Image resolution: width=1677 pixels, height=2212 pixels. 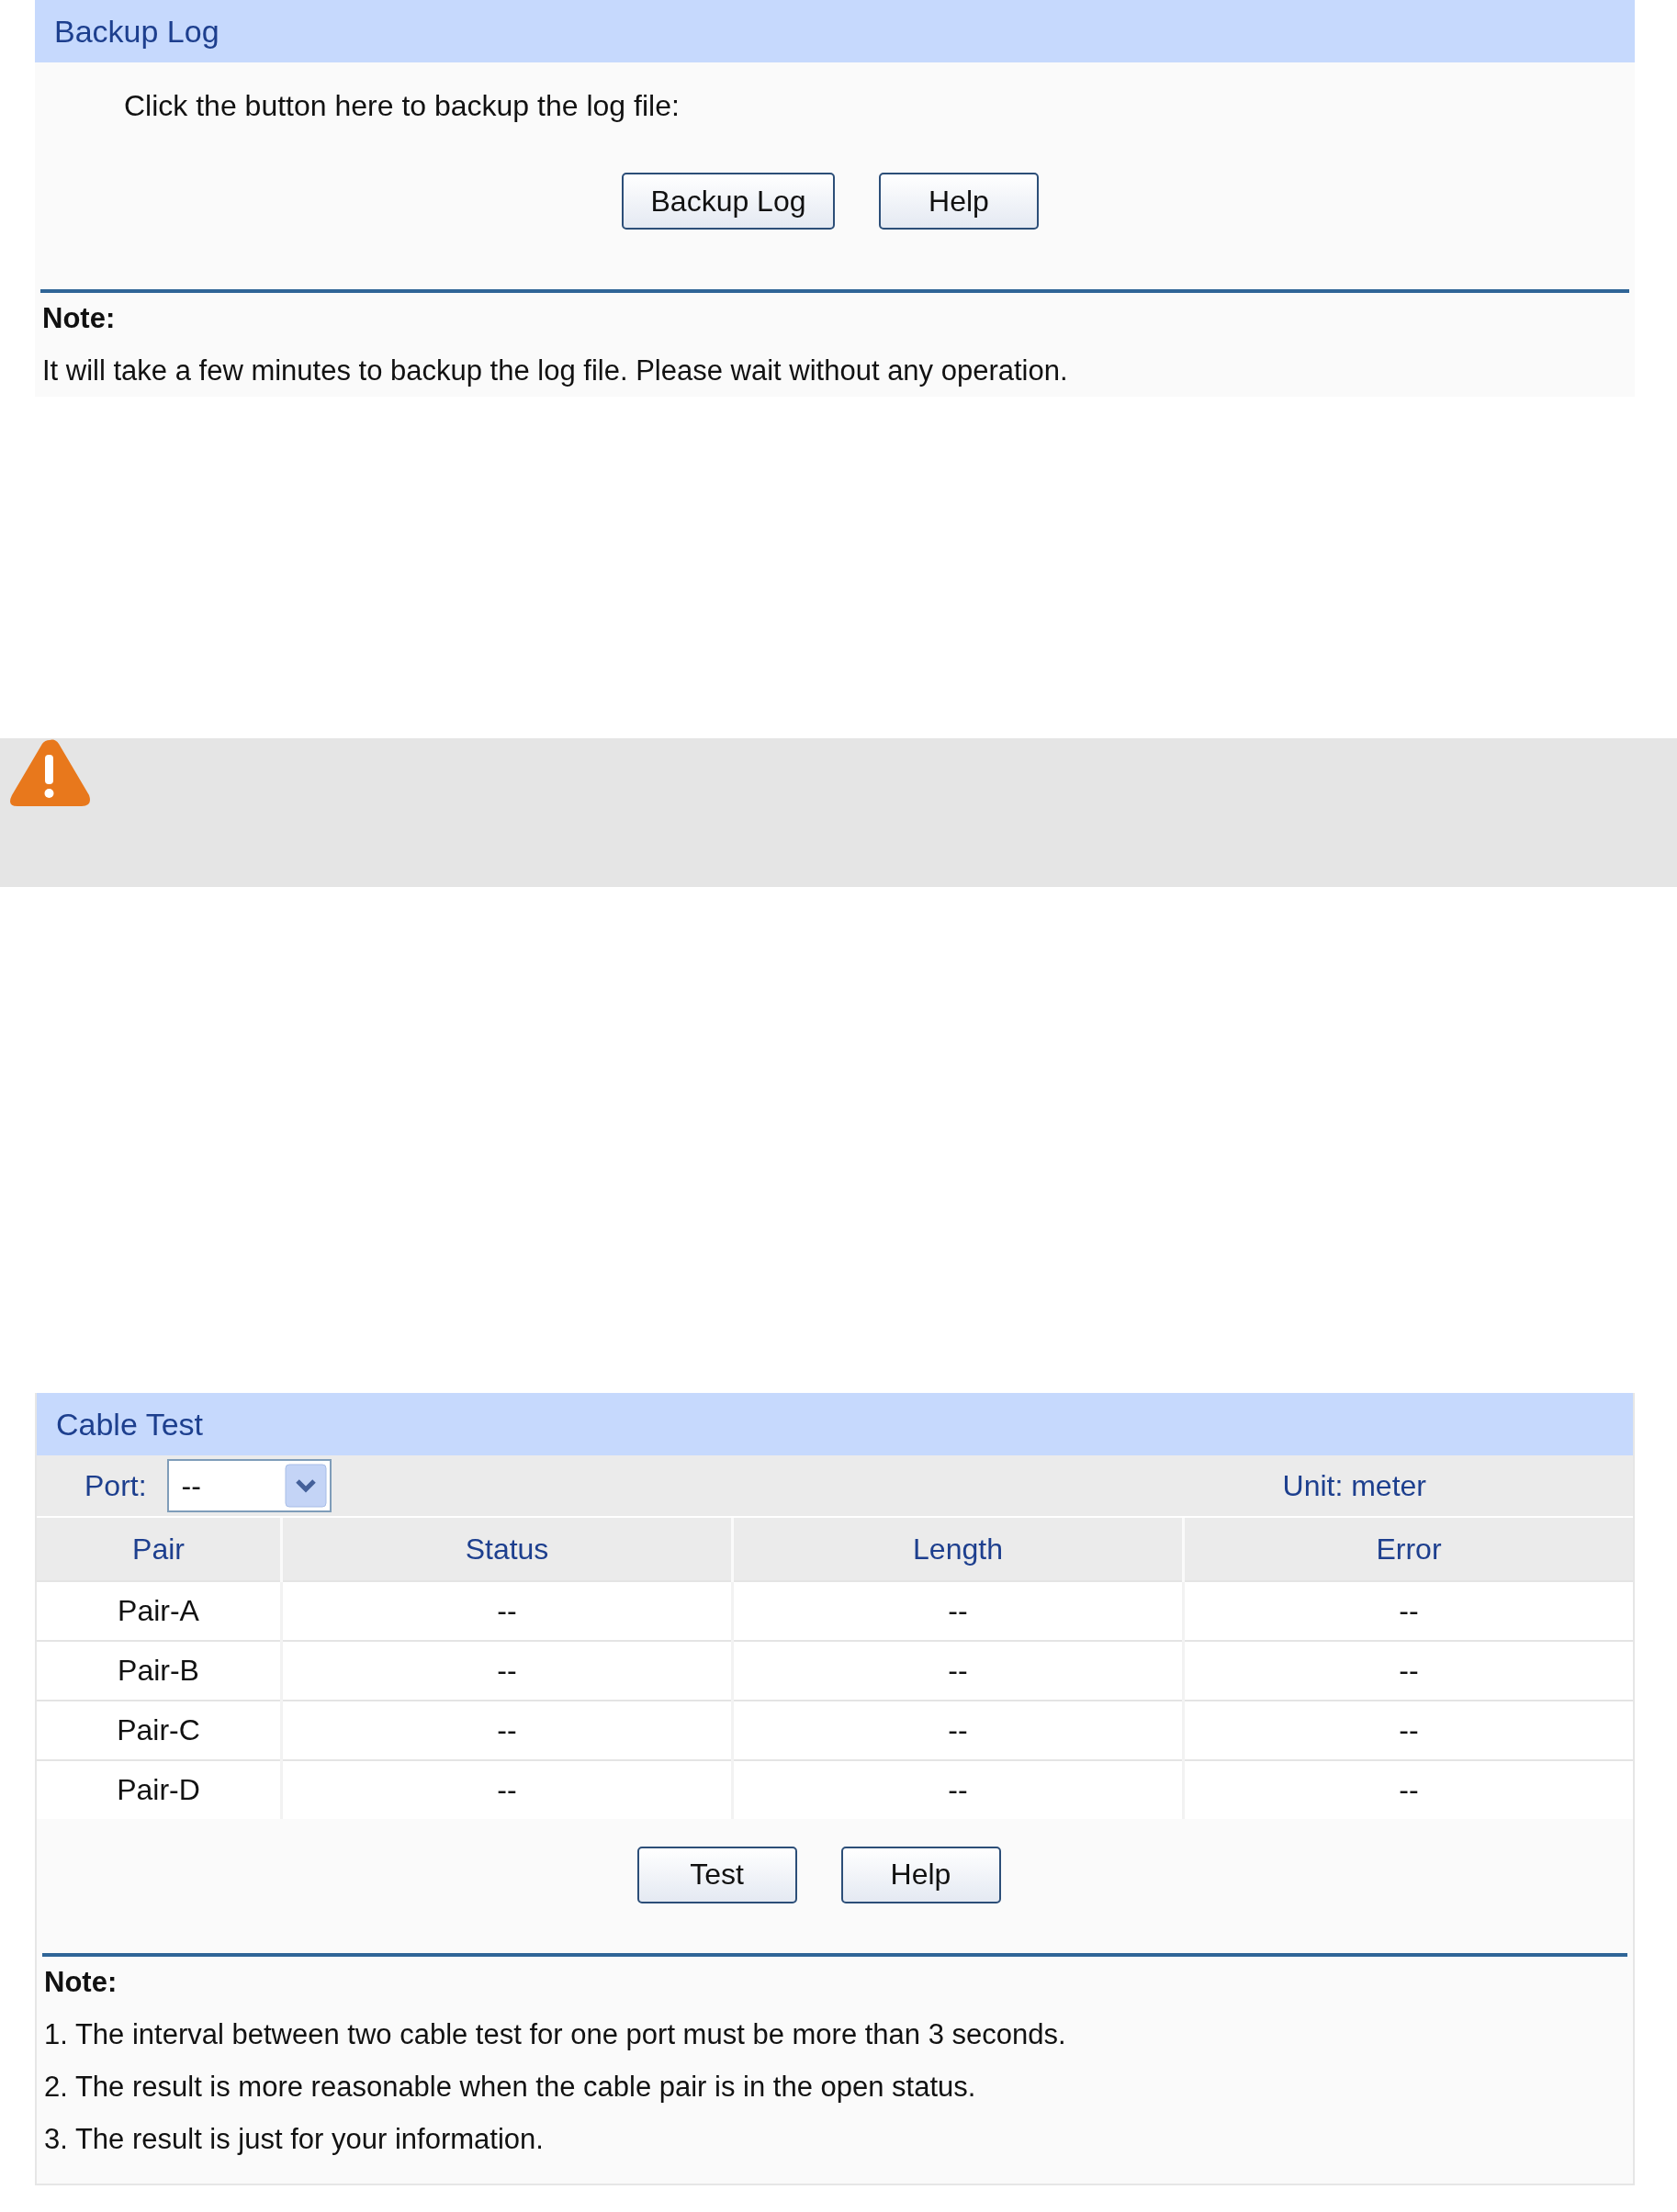 What do you see at coordinates (249, 1485) in the screenshot?
I see `port-dropdown: --` at bounding box center [249, 1485].